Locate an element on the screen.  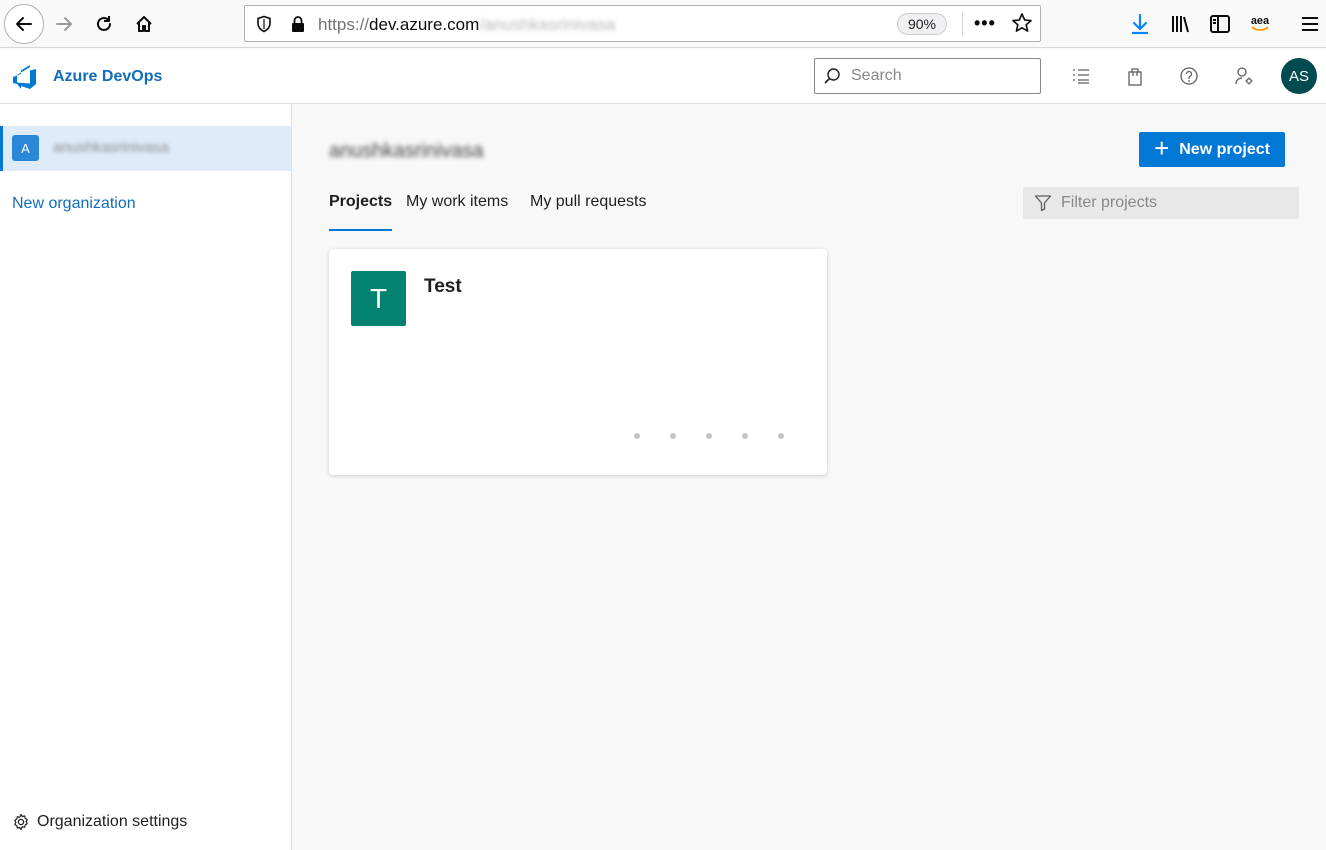
home-icon is located at coordinates (144, 24).